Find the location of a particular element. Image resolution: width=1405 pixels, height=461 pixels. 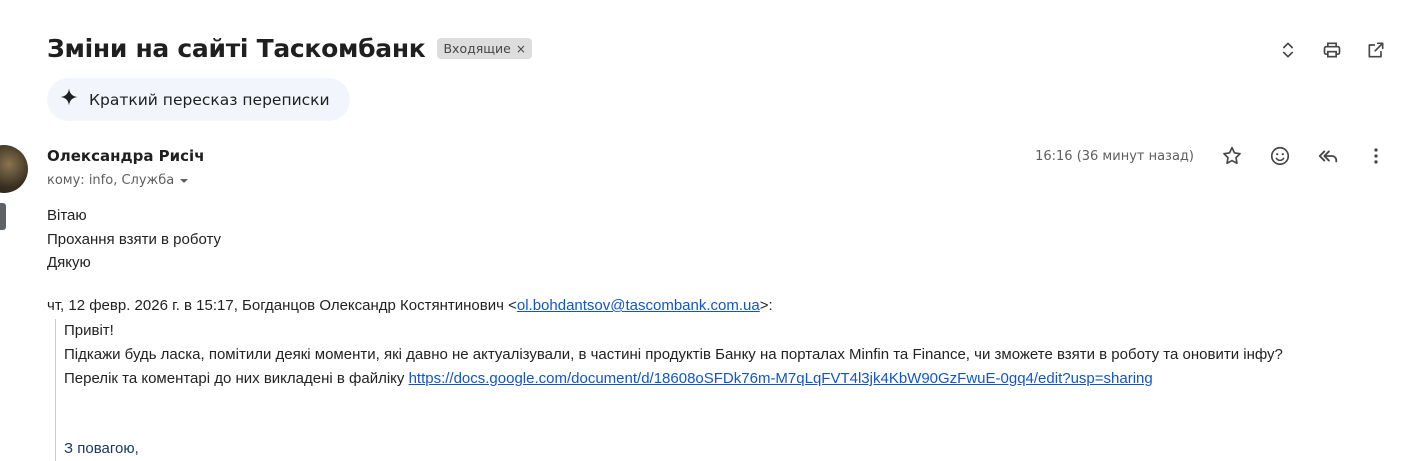

expand-collapse-icon is located at coordinates (1288, 50).